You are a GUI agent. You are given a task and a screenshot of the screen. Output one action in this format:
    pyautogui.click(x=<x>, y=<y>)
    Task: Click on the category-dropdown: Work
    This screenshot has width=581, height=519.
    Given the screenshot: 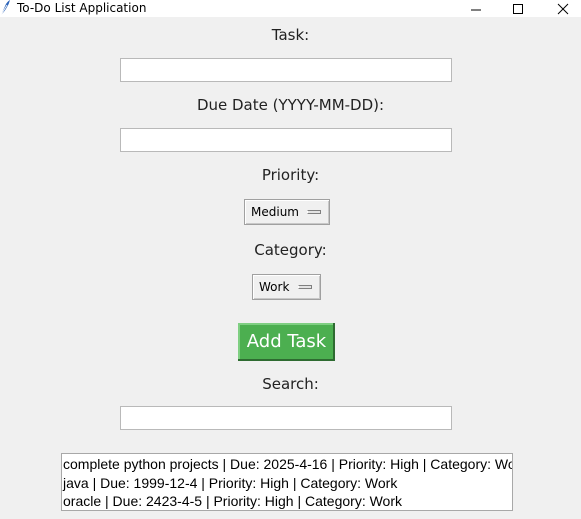 What is the action you would take?
    pyautogui.click(x=286, y=287)
    